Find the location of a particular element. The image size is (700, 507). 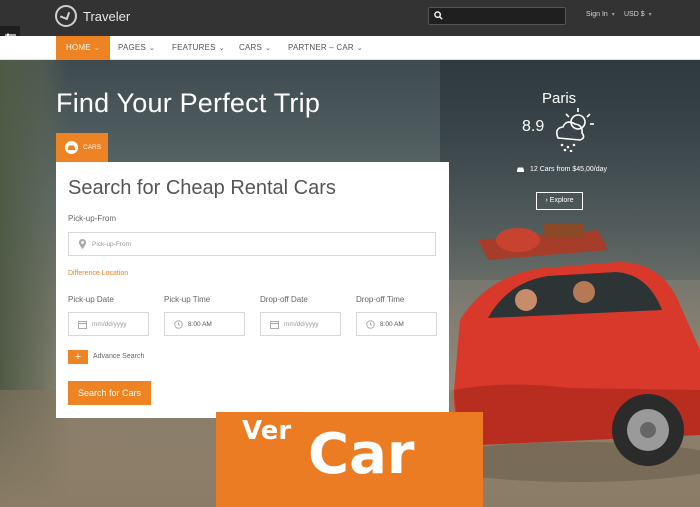

pickup-time-input: 8:00 AM is located at coordinates (204, 324).